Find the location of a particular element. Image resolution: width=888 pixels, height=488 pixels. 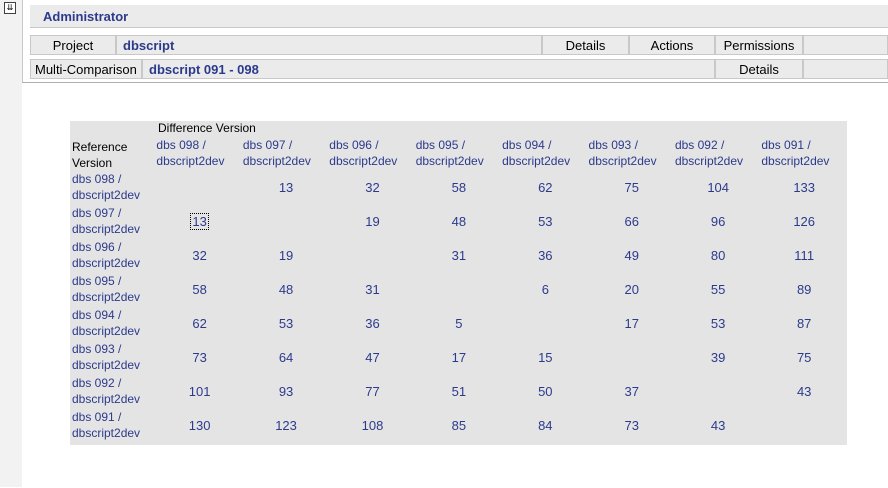

project-link: dbscript is located at coordinates (329, 45).